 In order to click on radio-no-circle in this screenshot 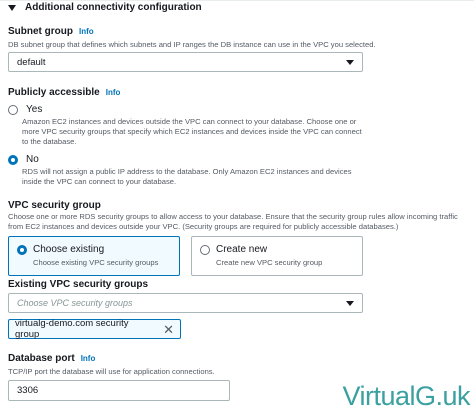, I will do `click(13, 159)`.